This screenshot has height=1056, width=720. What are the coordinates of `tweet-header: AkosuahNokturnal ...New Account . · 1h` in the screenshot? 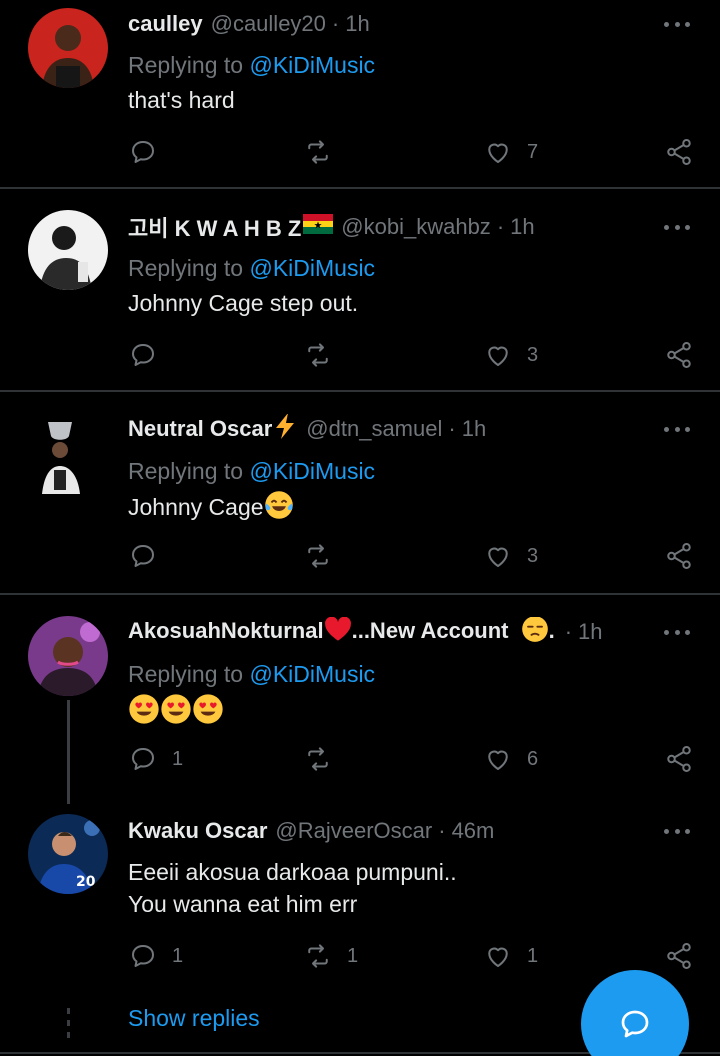 It's located at (379, 632).